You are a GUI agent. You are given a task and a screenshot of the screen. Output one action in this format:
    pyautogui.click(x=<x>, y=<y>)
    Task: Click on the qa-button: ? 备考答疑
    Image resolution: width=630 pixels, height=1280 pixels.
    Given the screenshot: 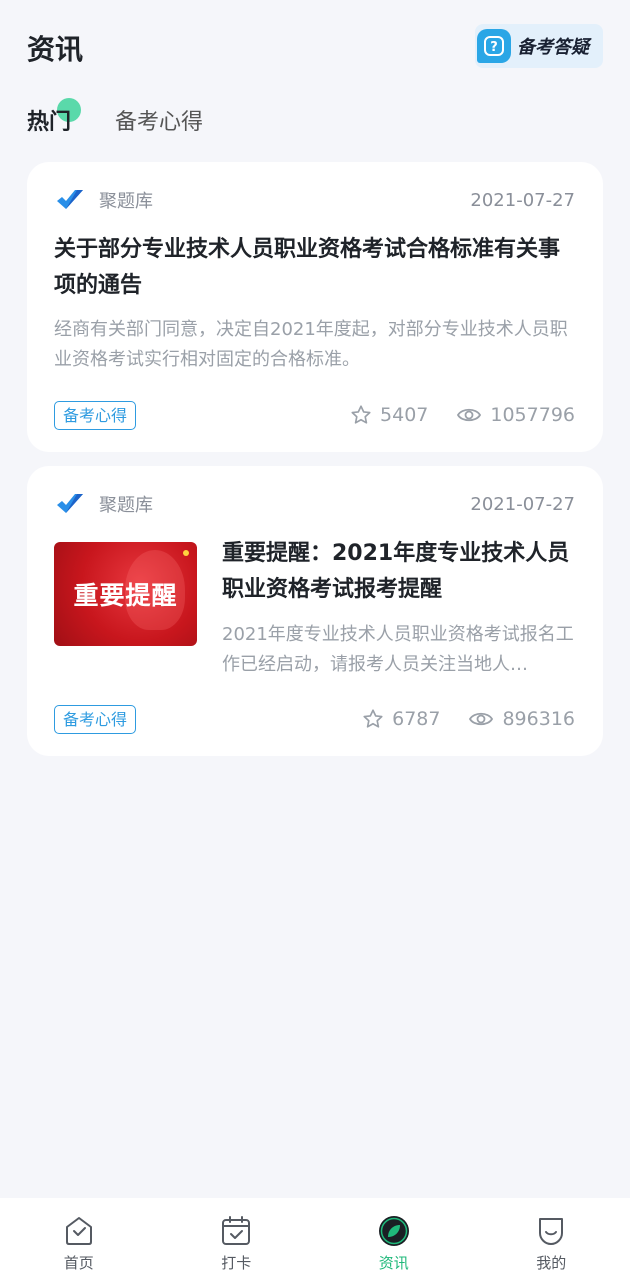 What is the action you would take?
    pyautogui.click(x=539, y=46)
    